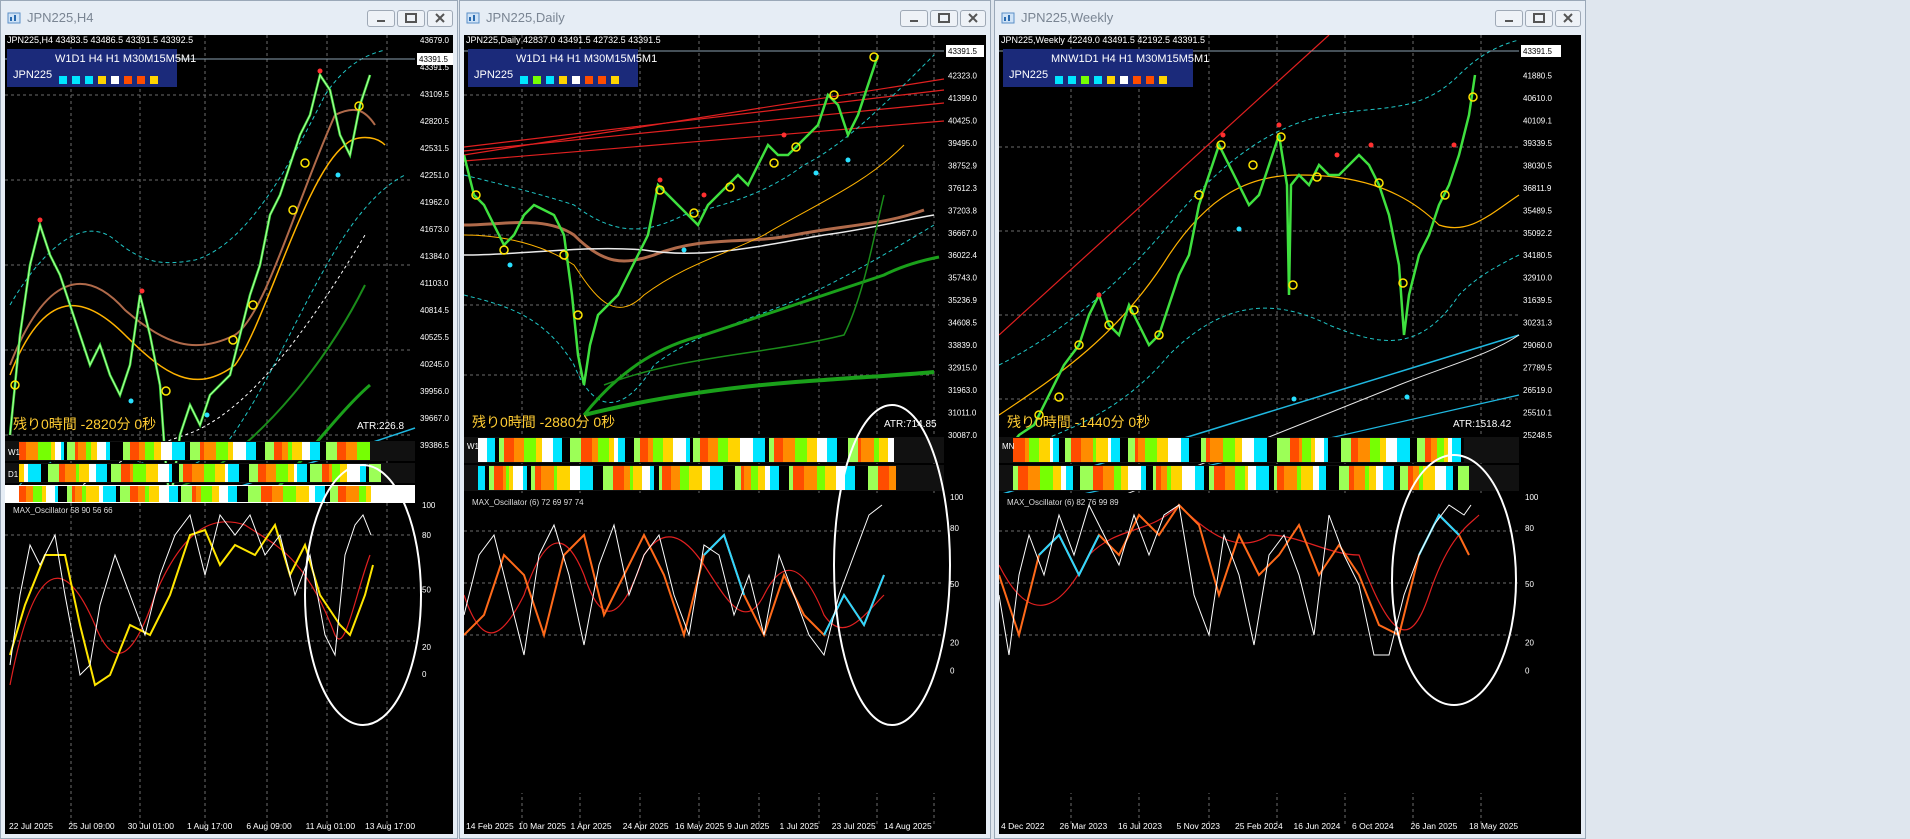  Describe the element at coordinates (528, 502) in the screenshot. I see `oscillator-label: MAX_Oscillator (6) 72 69 97 74` at that location.